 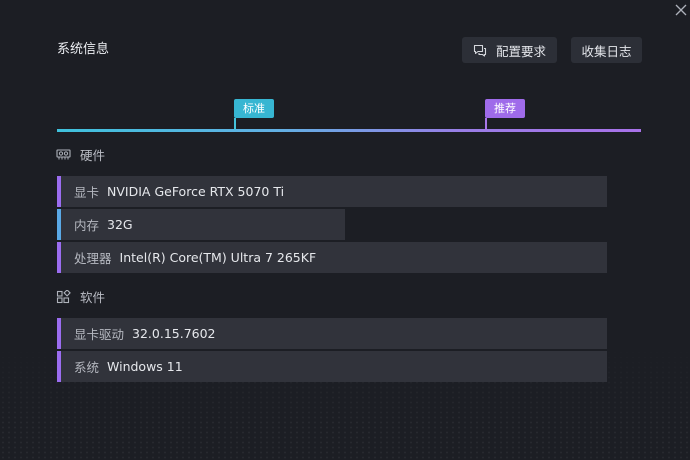 I want to click on recommended-tier-marker, so click(x=486, y=124).